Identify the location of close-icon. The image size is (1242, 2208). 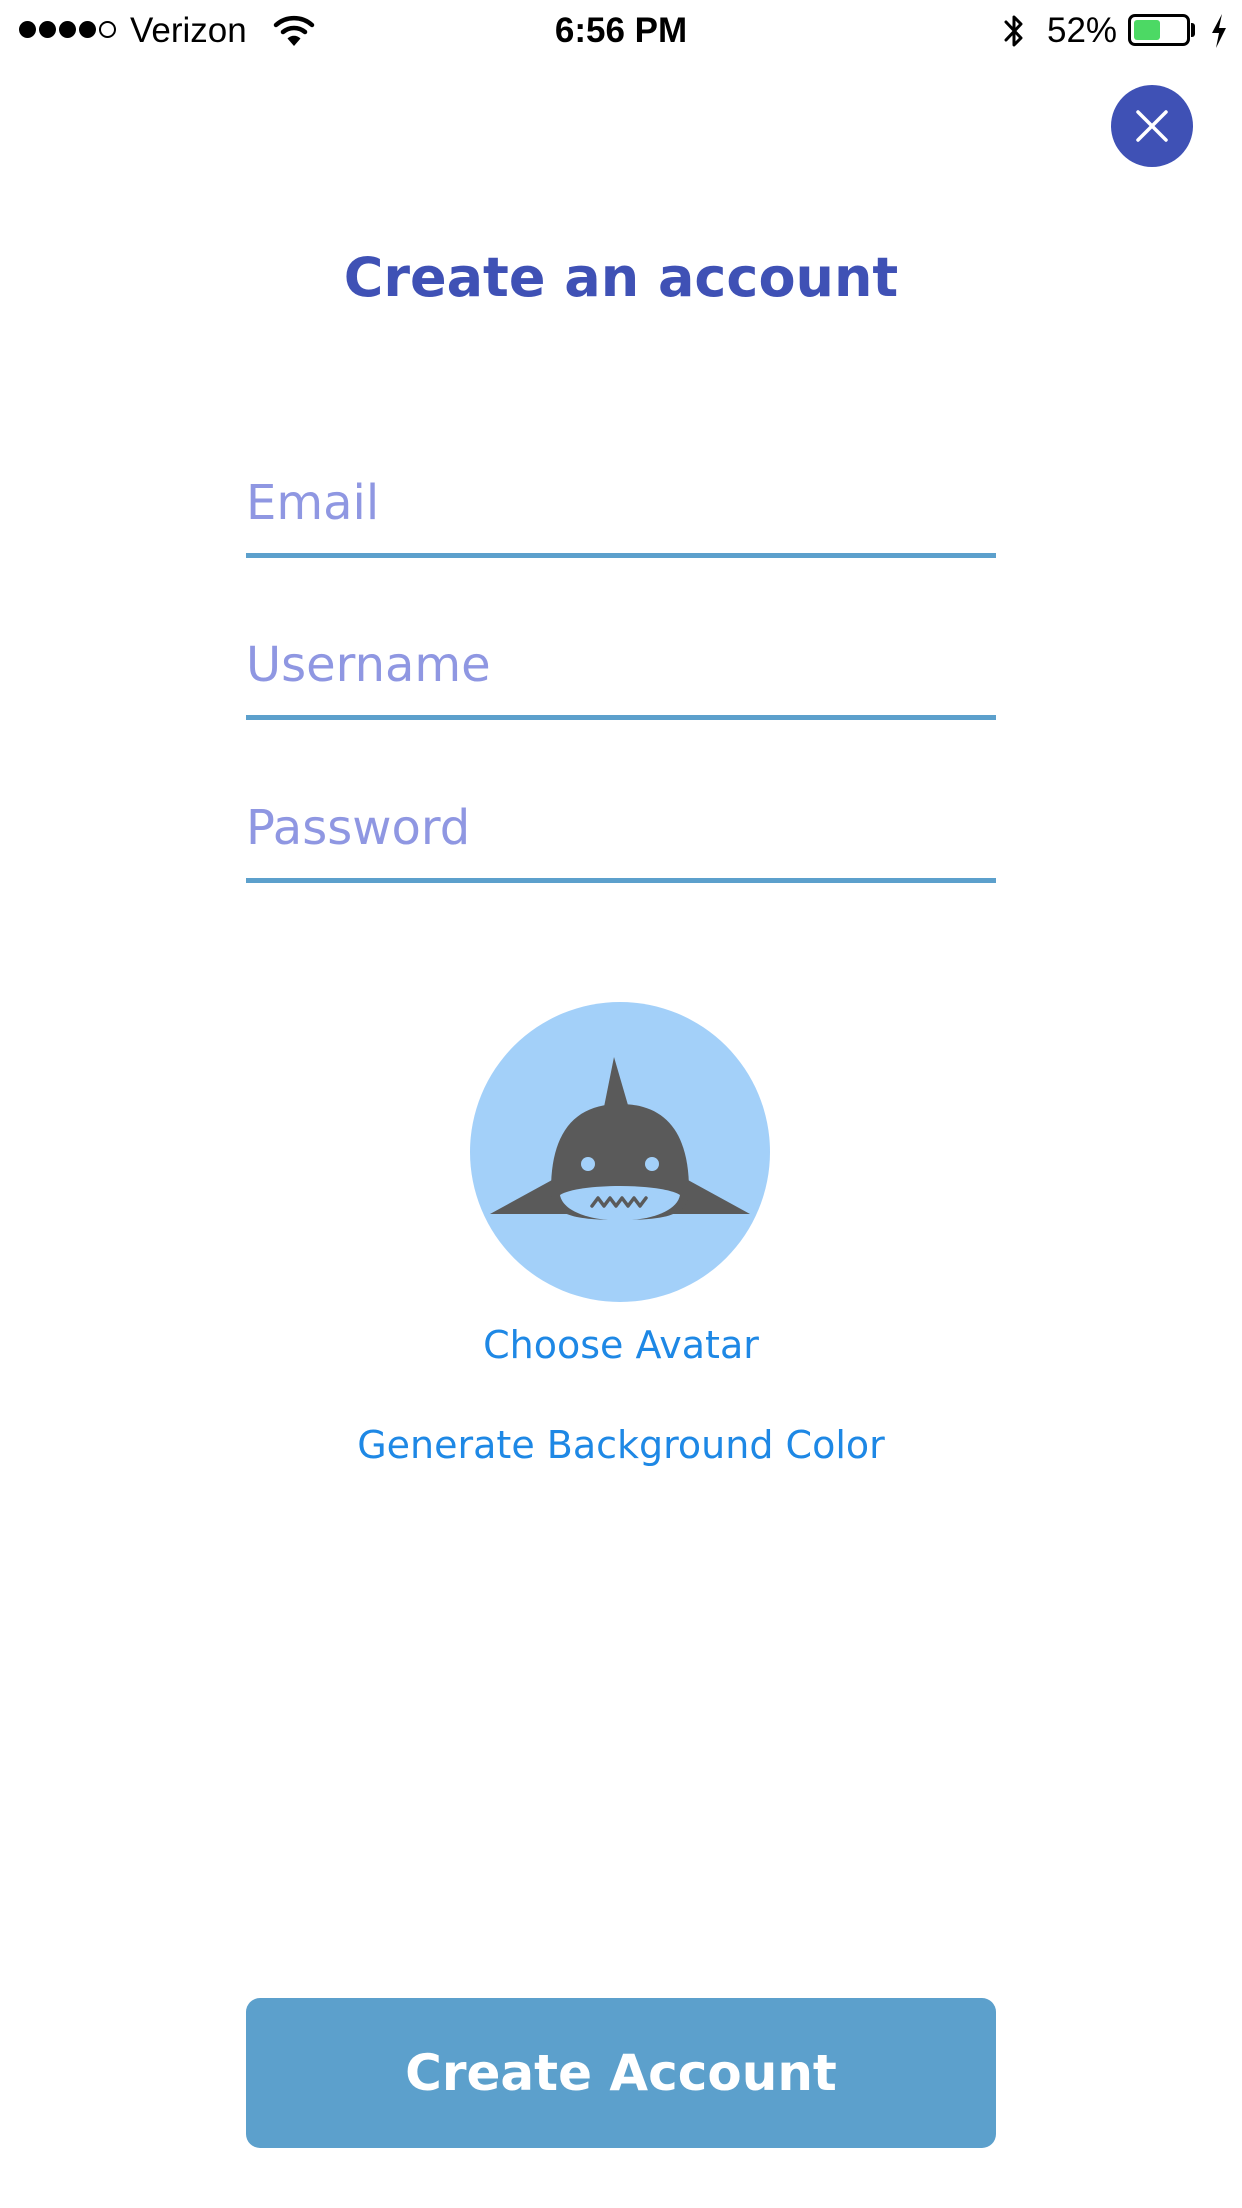
(1152, 126).